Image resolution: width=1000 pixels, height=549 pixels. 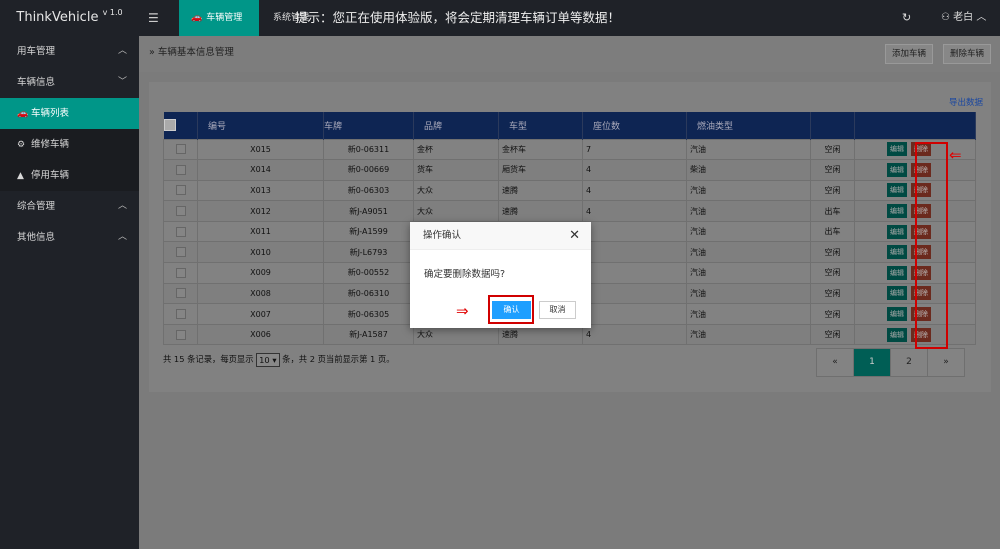 What do you see at coordinates (260, 211) in the screenshot?
I see `cell-id: X012` at bounding box center [260, 211].